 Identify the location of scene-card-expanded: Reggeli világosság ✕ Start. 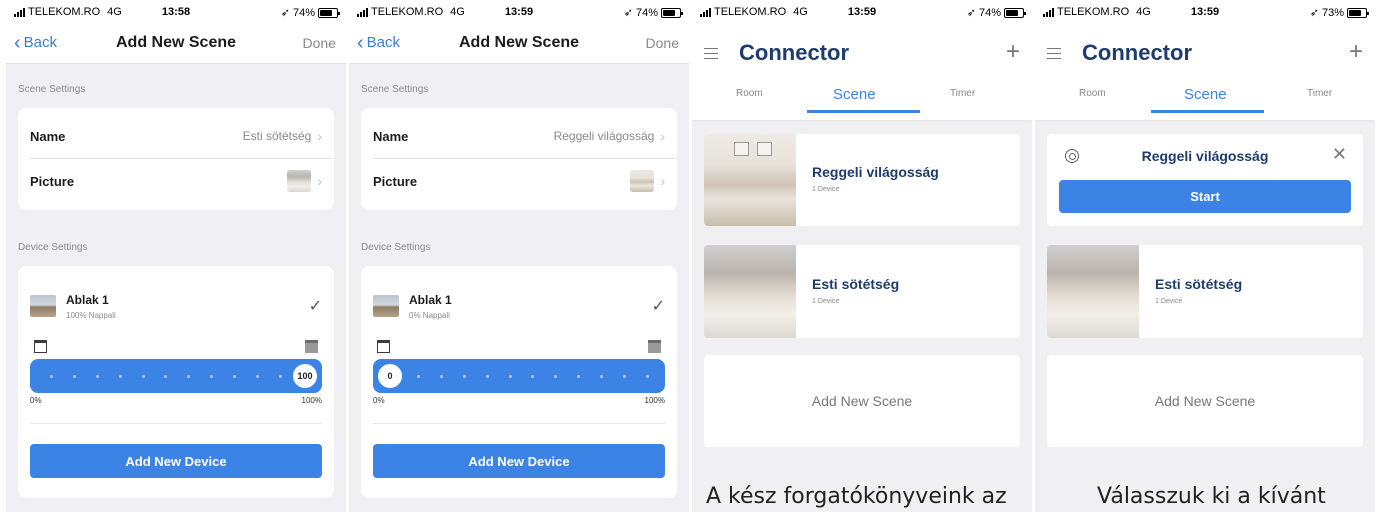
(1205, 180).